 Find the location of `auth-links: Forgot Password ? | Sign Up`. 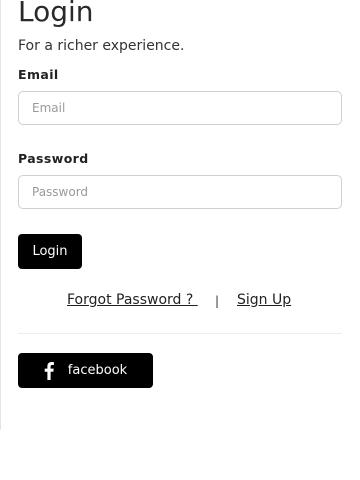

auth-links: Forgot Password ? | Sign Up is located at coordinates (180, 303).